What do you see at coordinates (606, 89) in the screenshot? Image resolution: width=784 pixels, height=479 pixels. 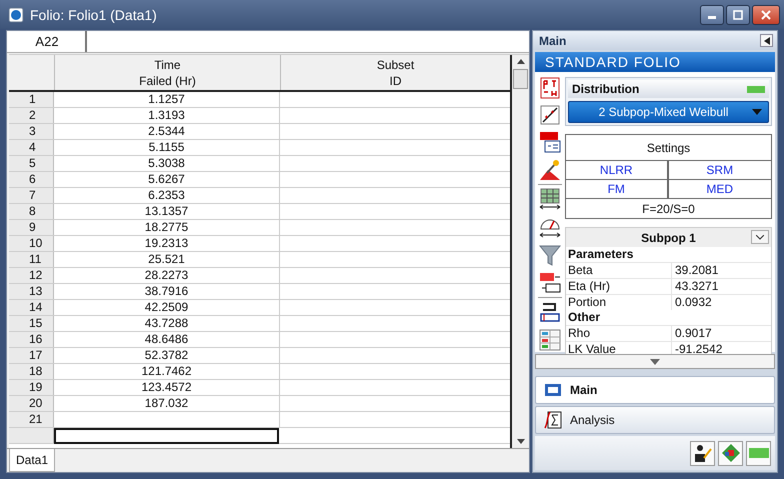 I see `distribution-title: Distribution` at bounding box center [606, 89].